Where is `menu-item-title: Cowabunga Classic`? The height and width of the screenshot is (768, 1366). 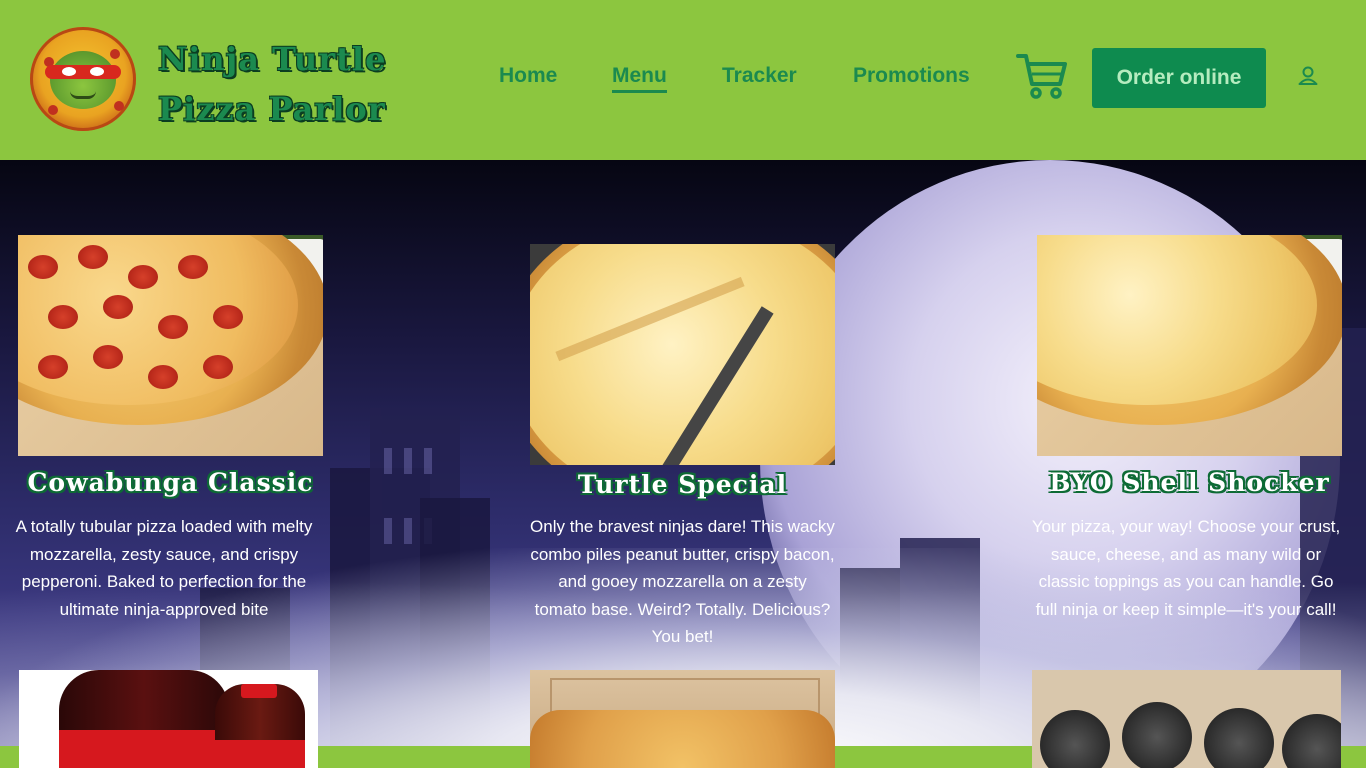 menu-item-title: Cowabunga Classic is located at coordinates (170, 482).